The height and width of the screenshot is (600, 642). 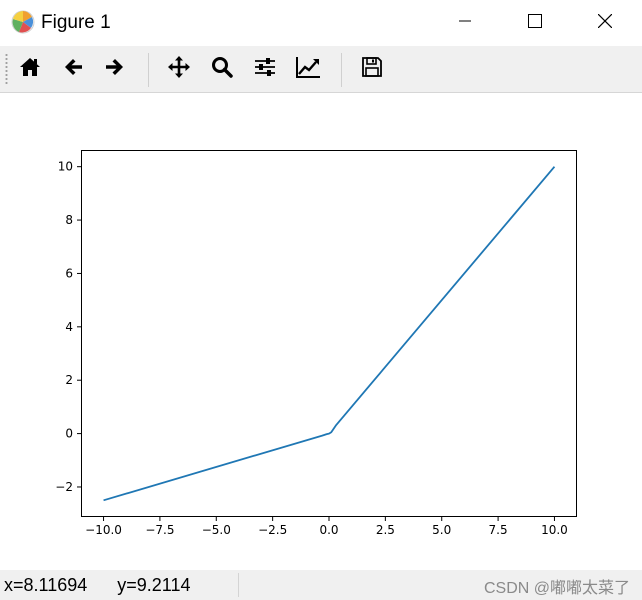 What do you see at coordinates (23, 22) in the screenshot?
I see `matplotlib-logo-icon` at bounding box center [23, 22].